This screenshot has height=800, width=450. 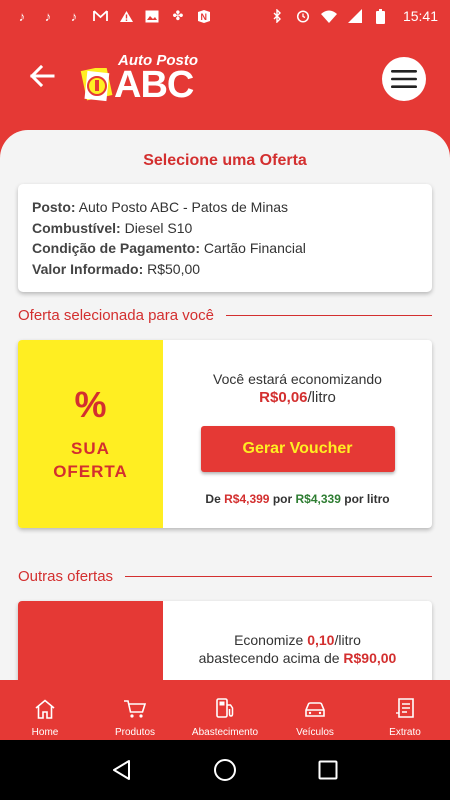 I want to click on save-amount: R$0,06/litro, so click(x=297, y=398).